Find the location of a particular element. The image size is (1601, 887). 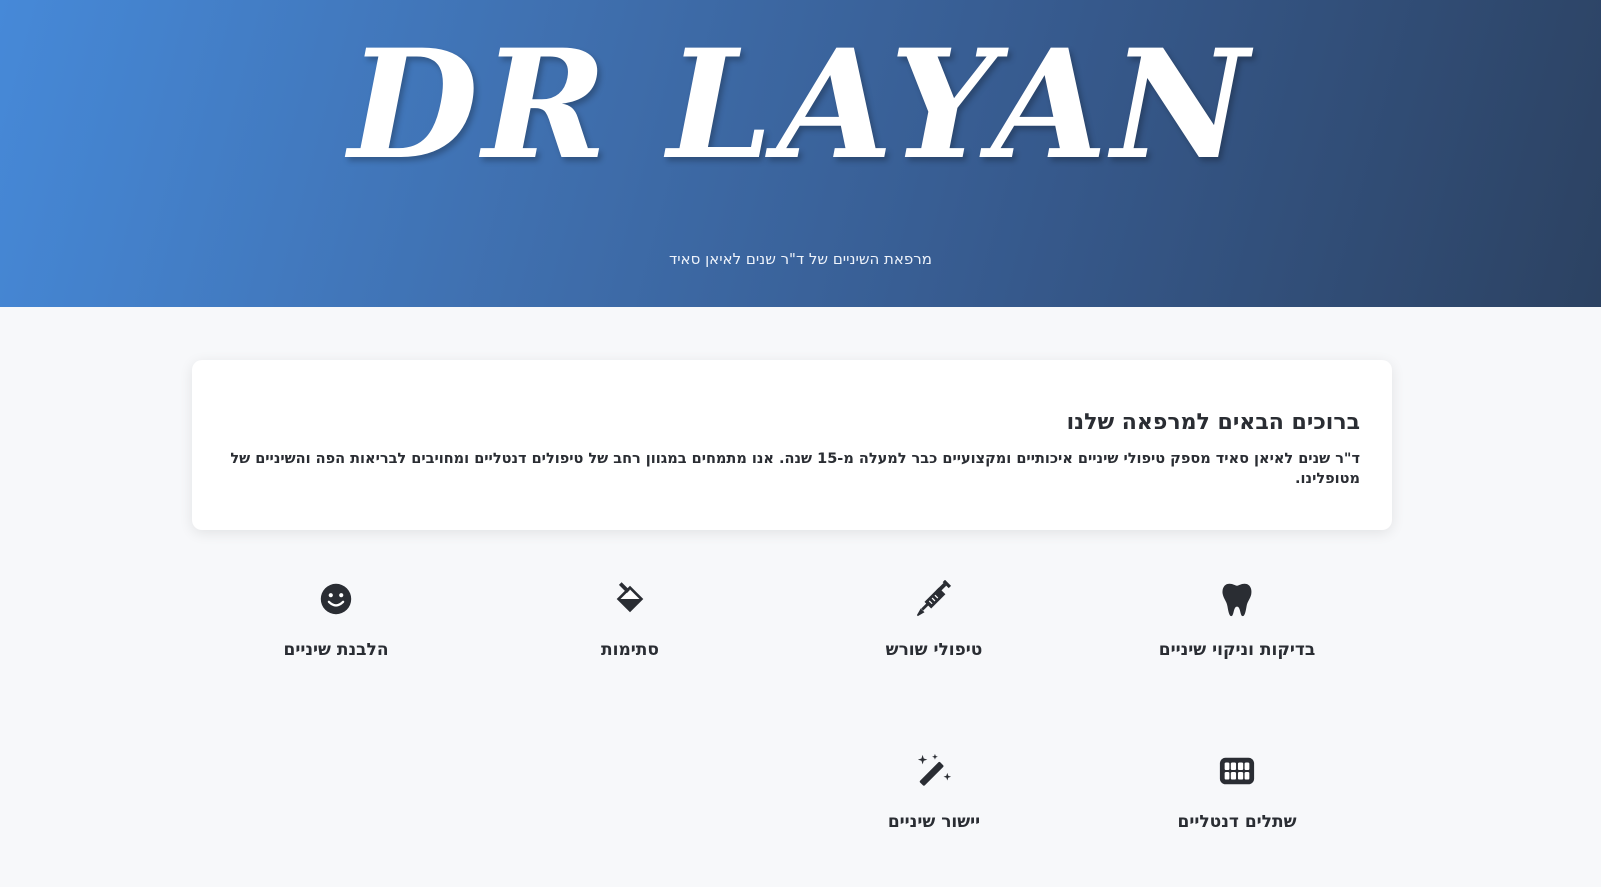

fill-drip-icon is located at coordinates (630, 597).